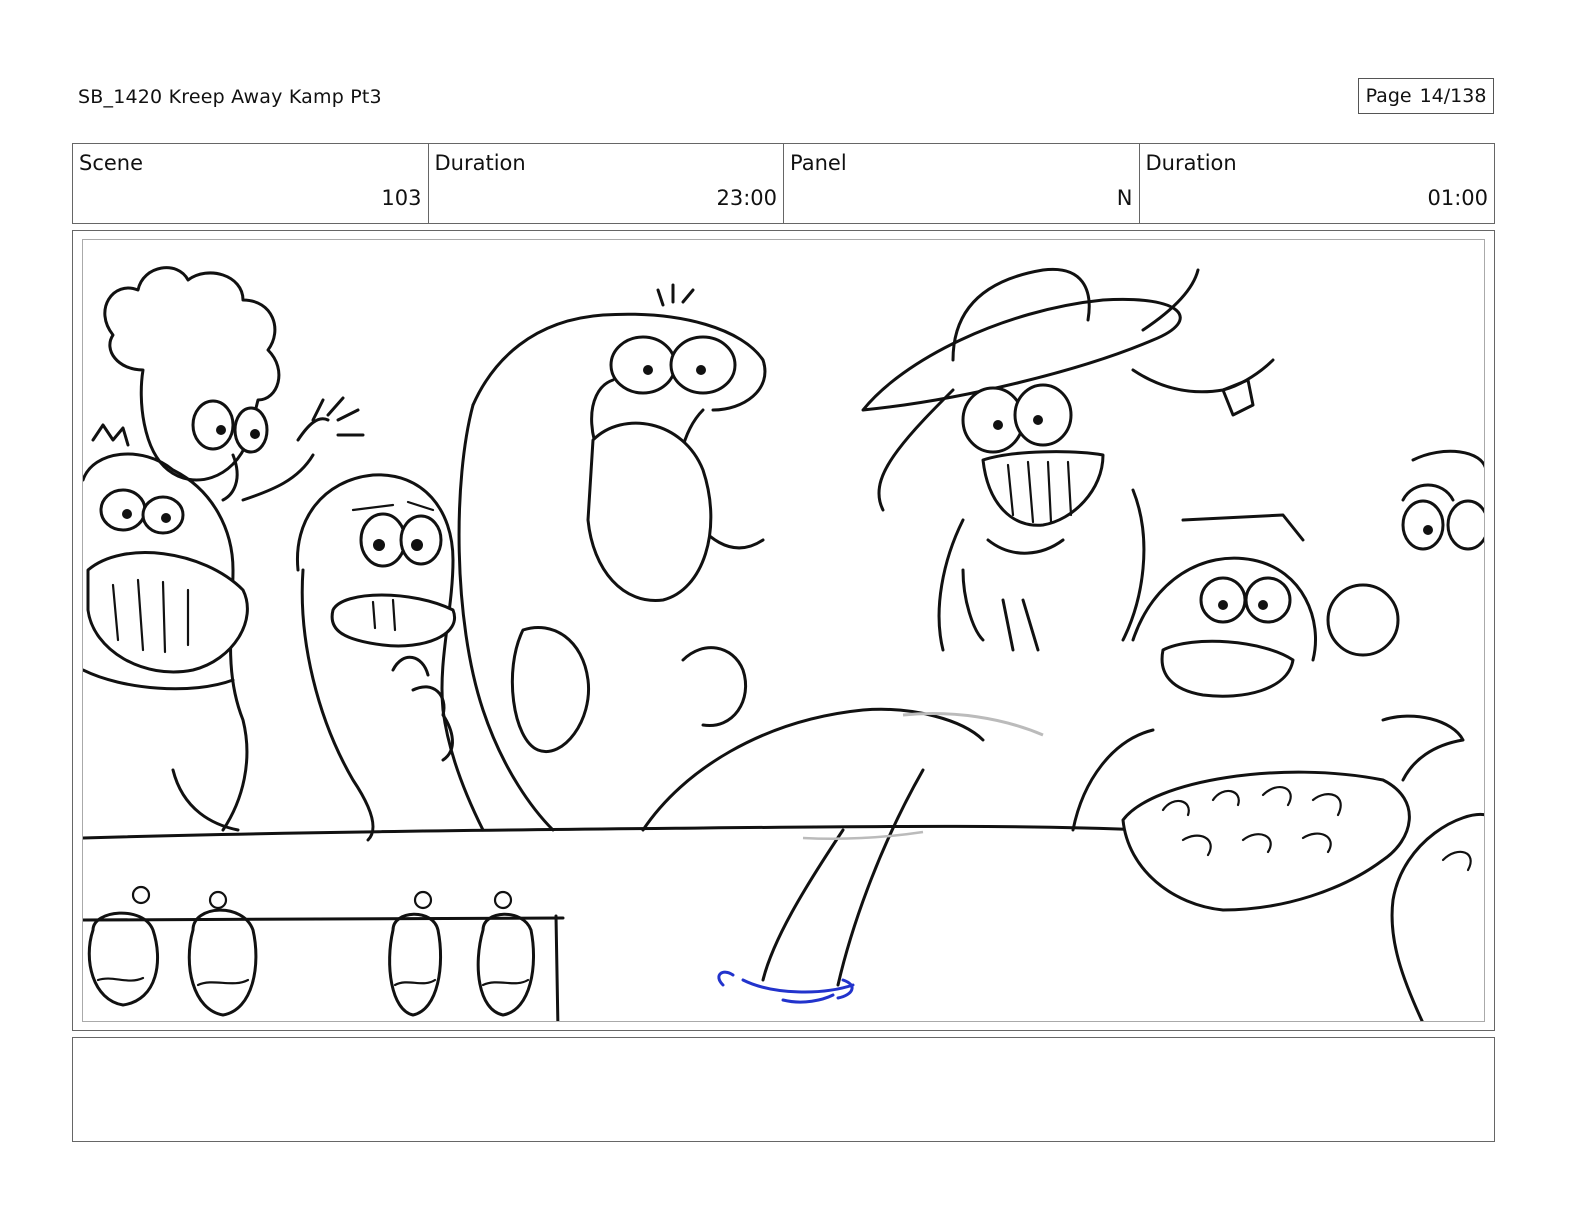 This screenshot has width=1584, height=1224. I want to click on audience-row, so click(311, 951).